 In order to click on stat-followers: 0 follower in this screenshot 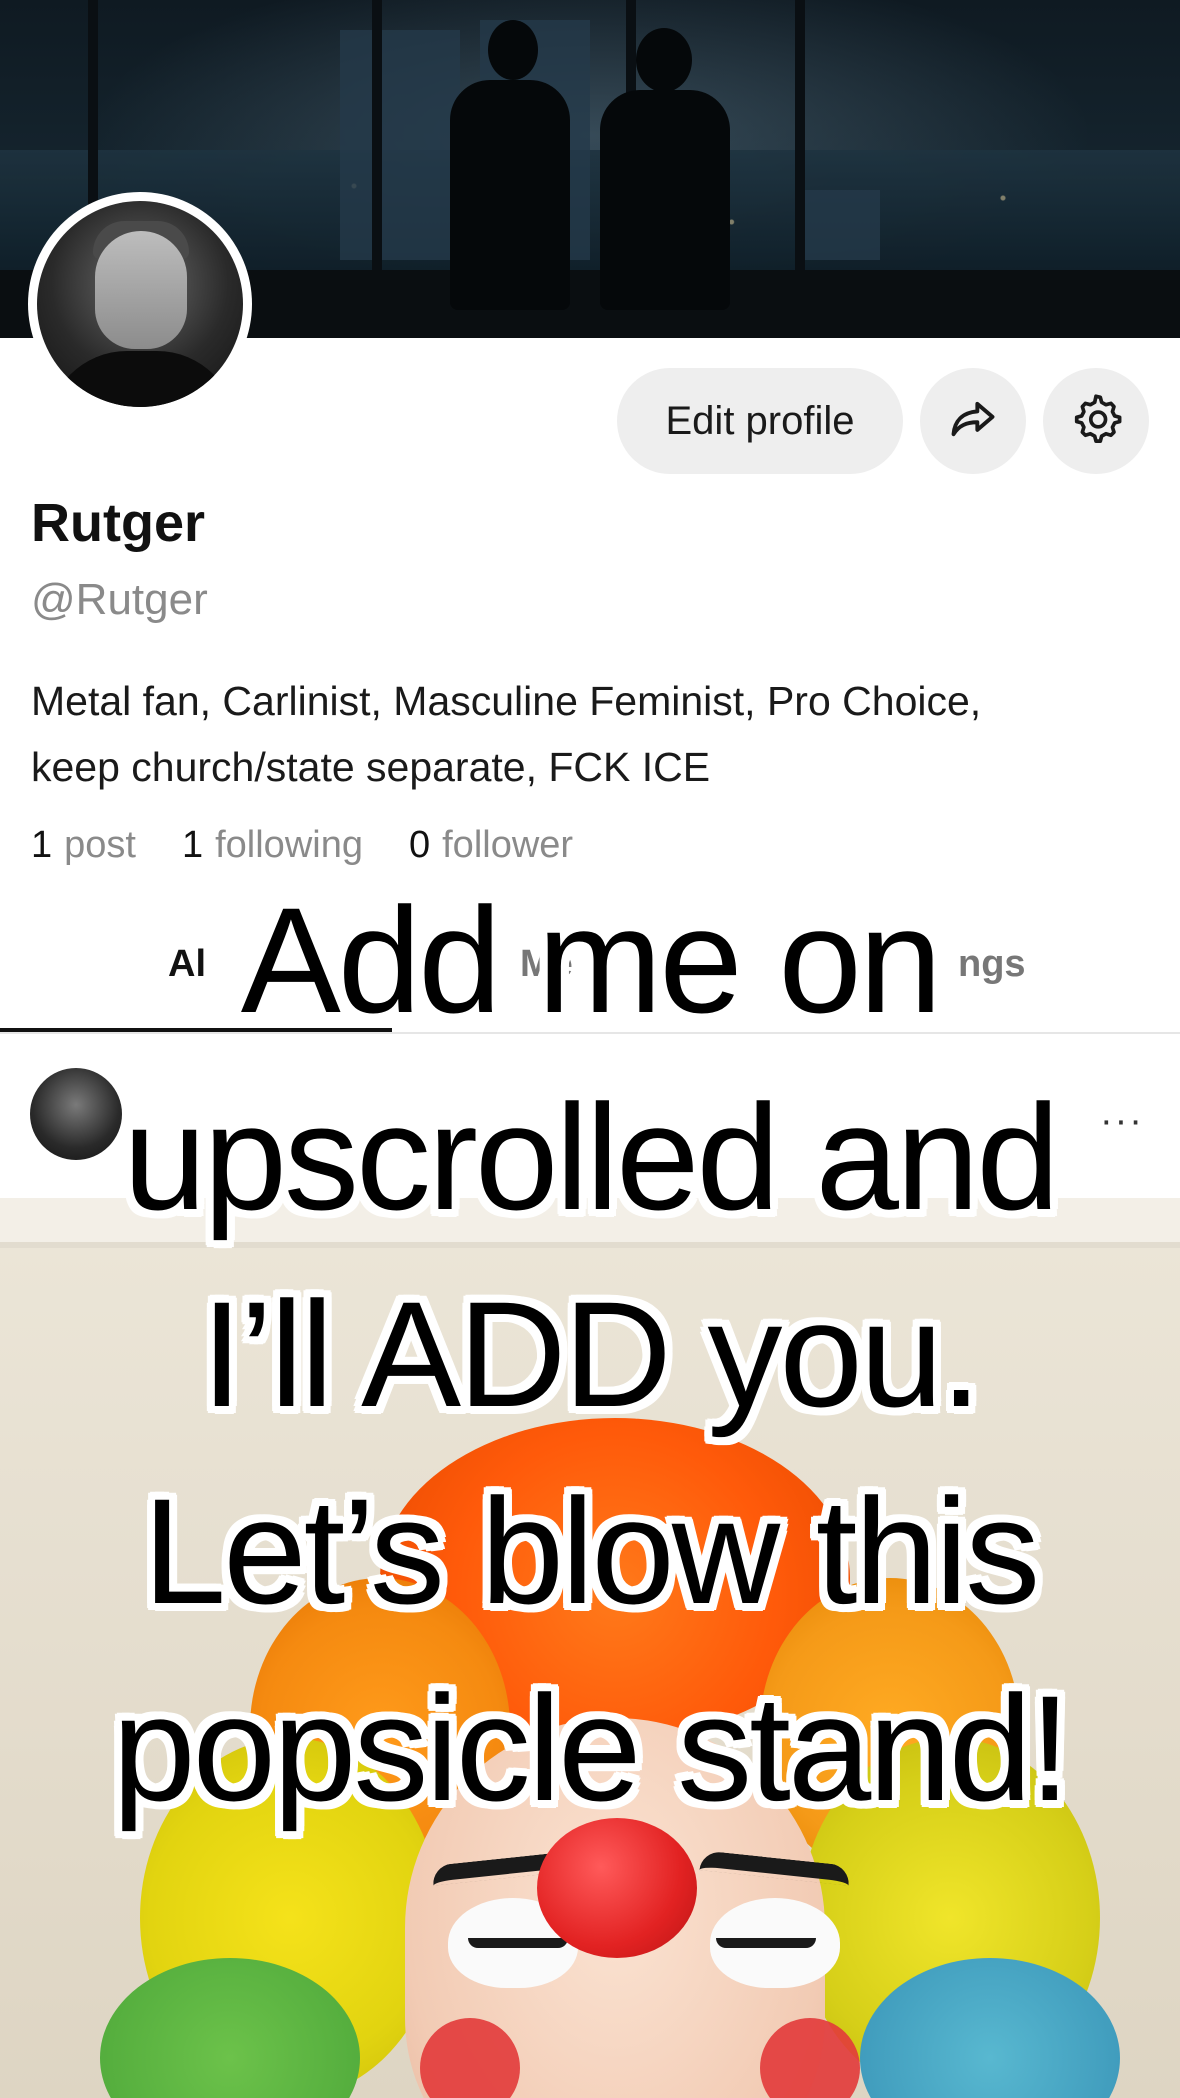, I will do `click(491, 845)`.